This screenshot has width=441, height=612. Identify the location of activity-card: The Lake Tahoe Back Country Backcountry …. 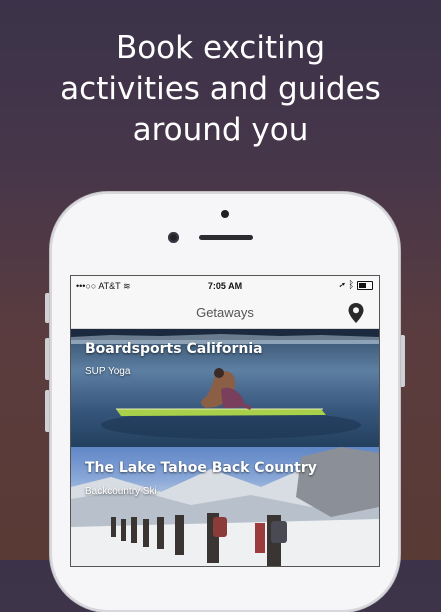
(225, 506).